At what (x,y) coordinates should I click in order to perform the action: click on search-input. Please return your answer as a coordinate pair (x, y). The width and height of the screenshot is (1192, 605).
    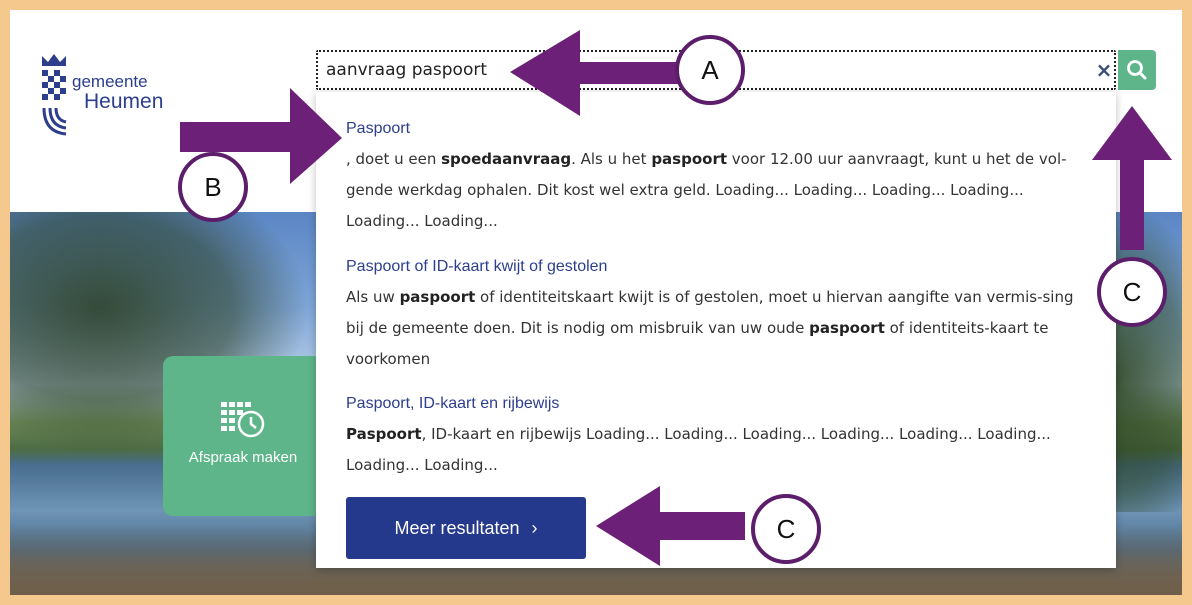
    Looking at the image, I should click on (706, 70).